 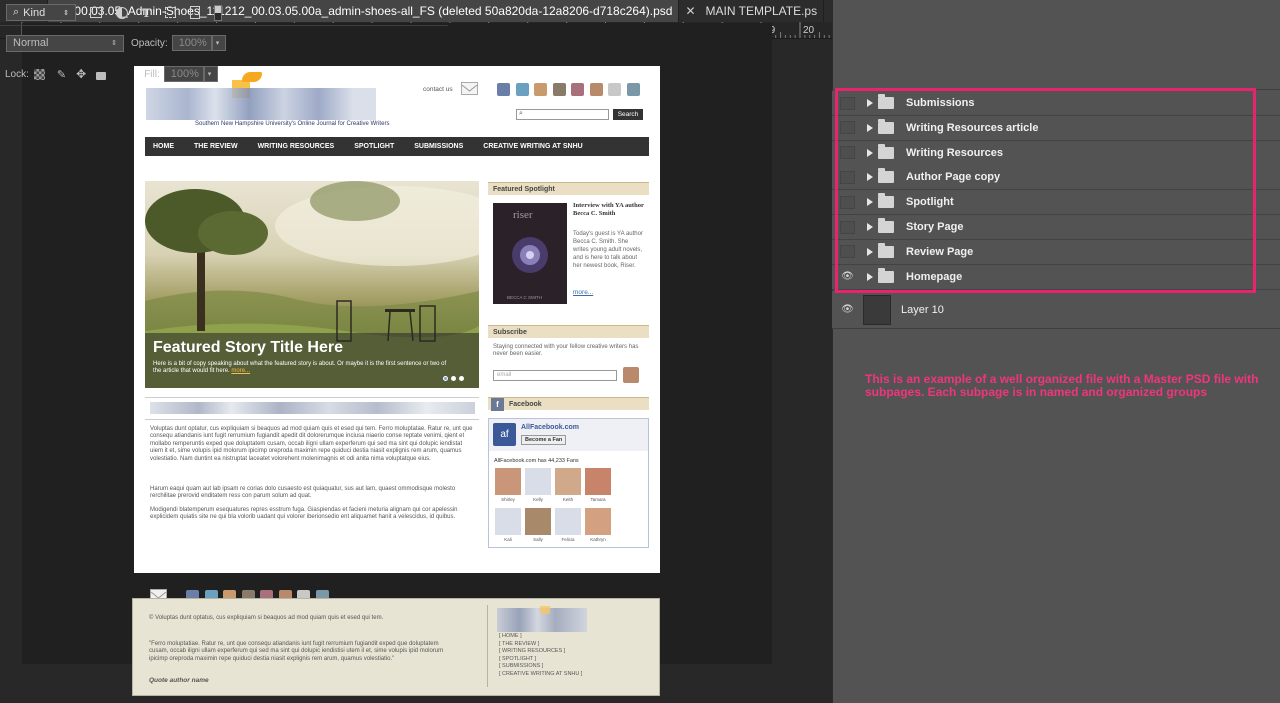 What do you see at coordinates (555, 375) in the screenshot?
I see `email-input: email` at bounding box center [555, 375].